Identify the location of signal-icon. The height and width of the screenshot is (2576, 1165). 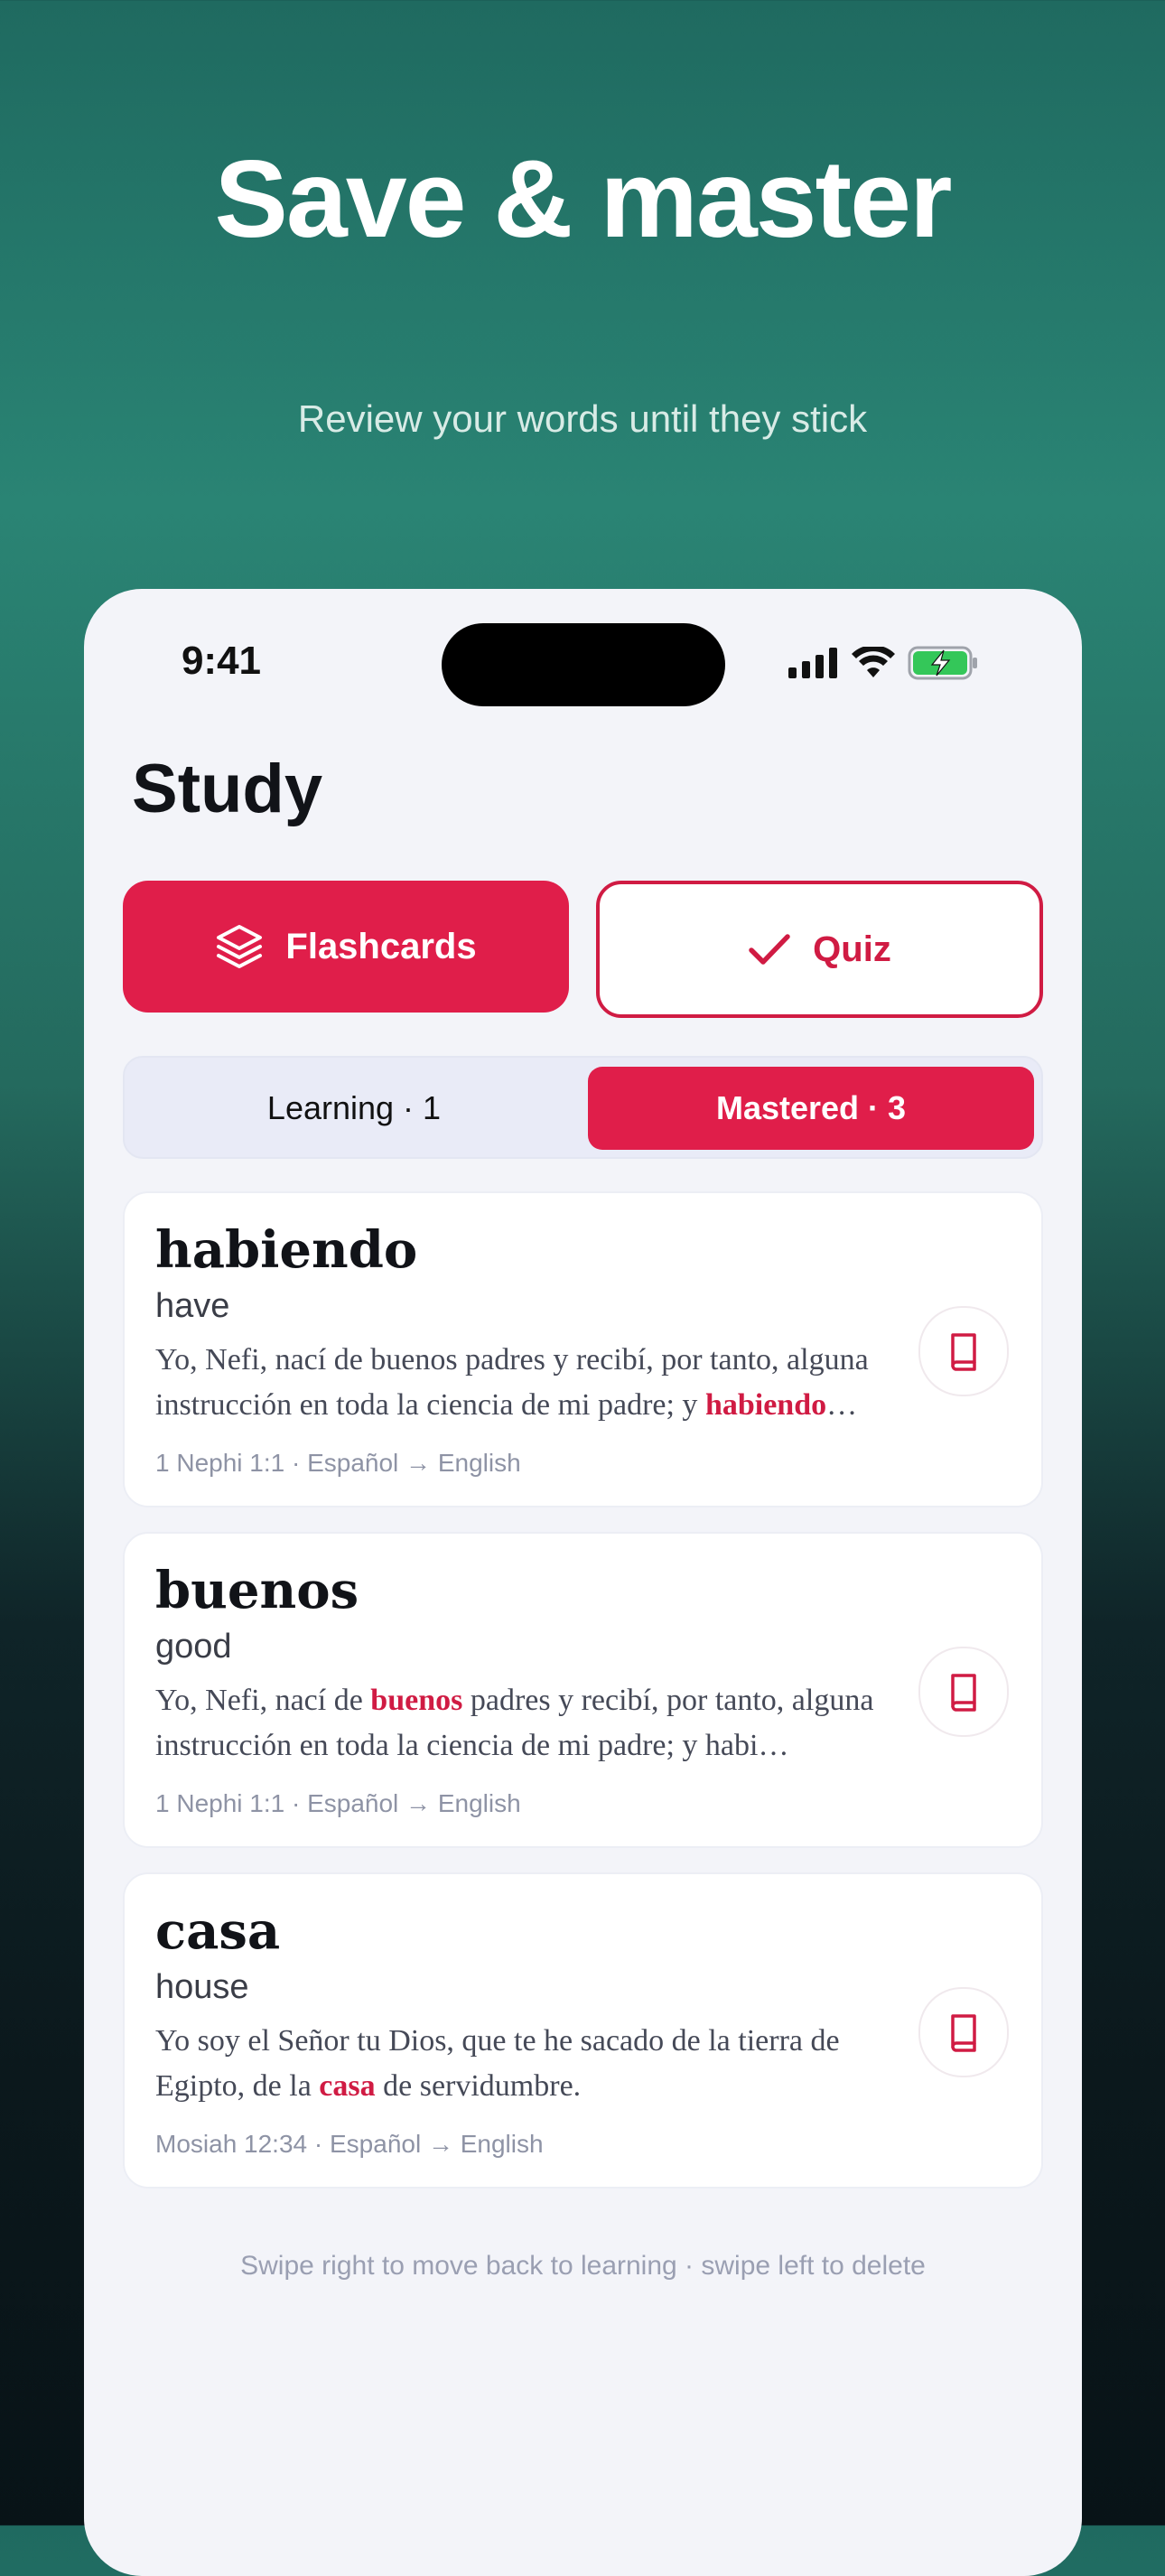
(812, 663).